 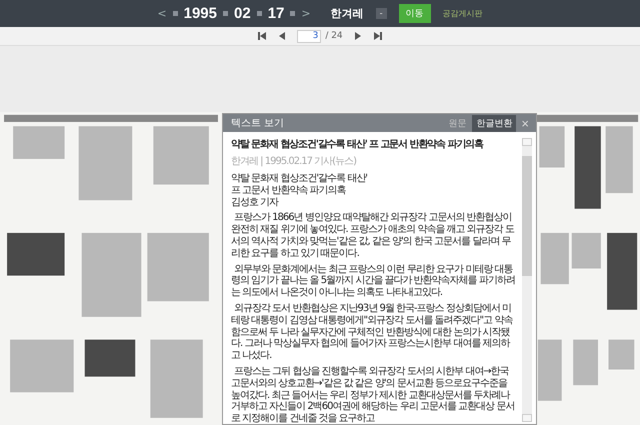 I want to click on scrollbar, so click(x=527, y=280).